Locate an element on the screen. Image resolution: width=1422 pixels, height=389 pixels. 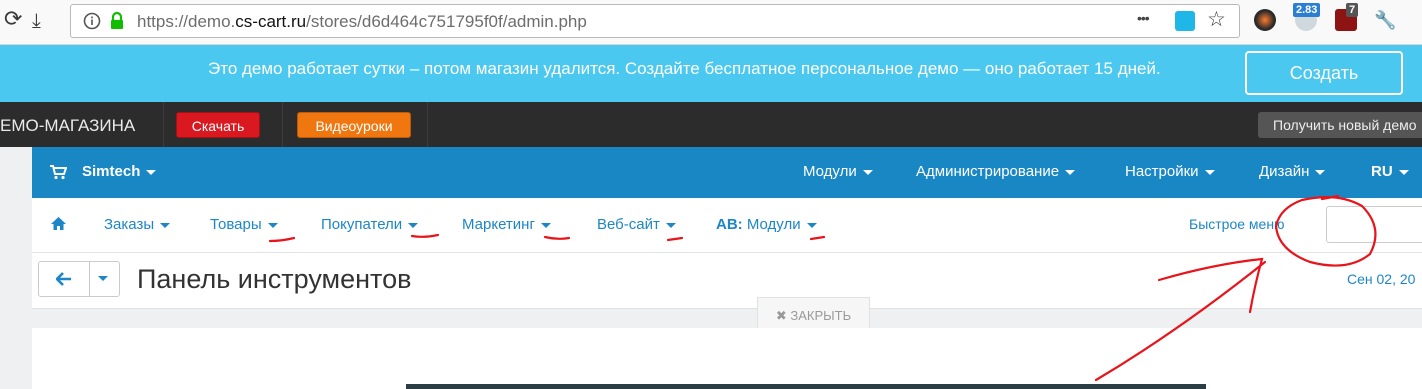
quick-menu-link: Быстрое меню is located at coordinates (1237, 224).